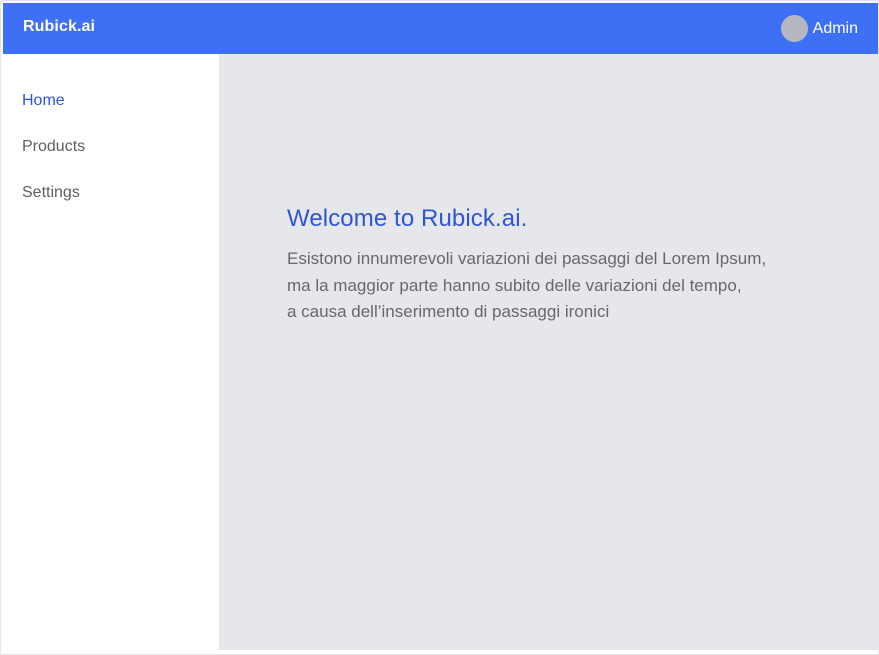 This screenshot has width=879, height=655. Describe the element at coordinates (53, 147) in the screenshot. I see `sidebar-item-products: Products` at that location.